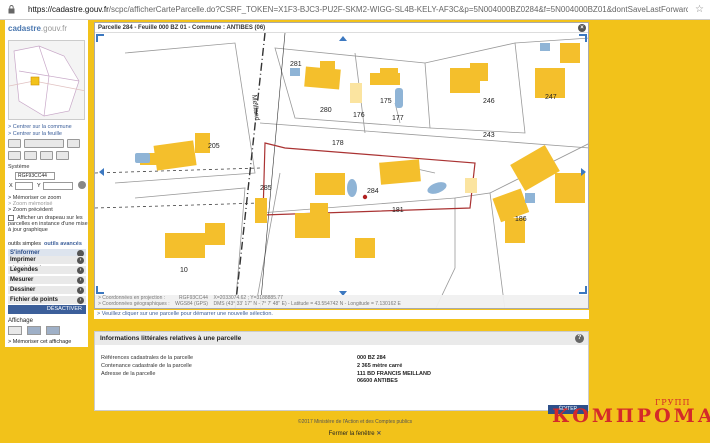  What do you see at coordinates (266, 188) in the screenshot?
I see `parcel-label: 285` at bounding box center [266, 188].